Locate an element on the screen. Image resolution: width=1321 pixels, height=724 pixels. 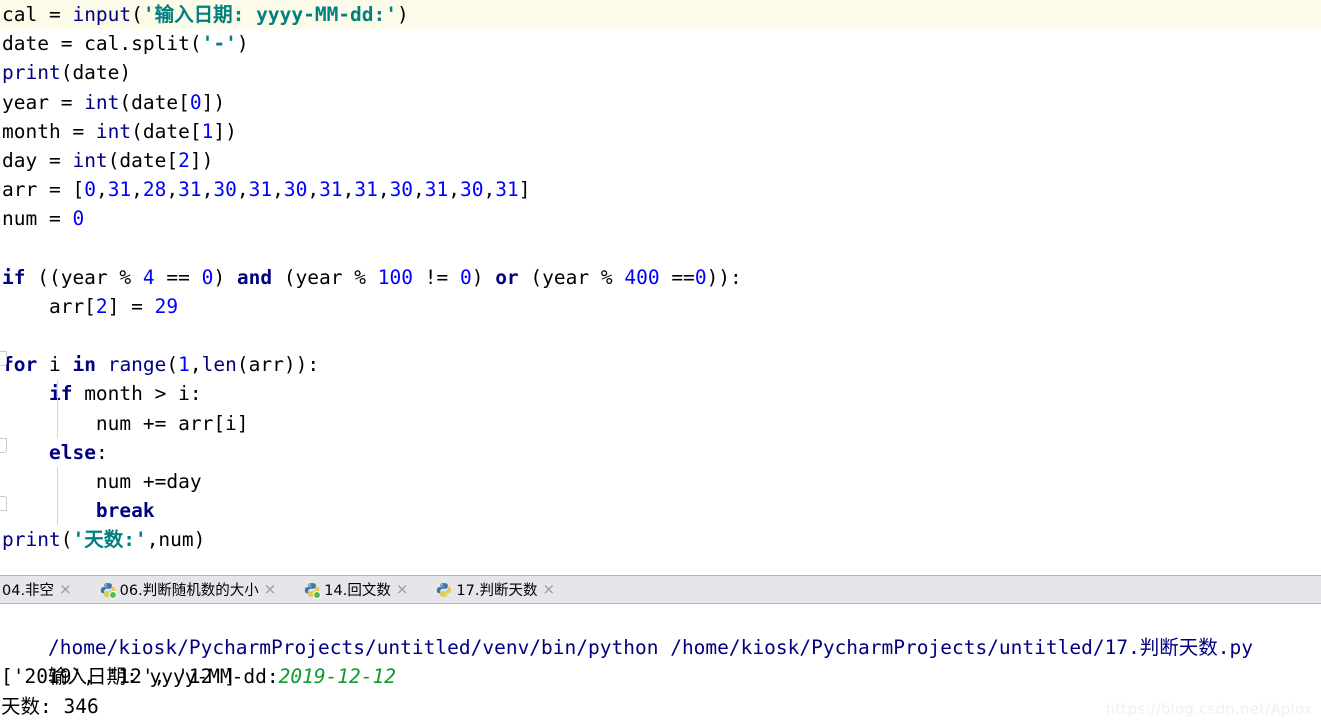
code-line: break is located at coordinates (660, 510).